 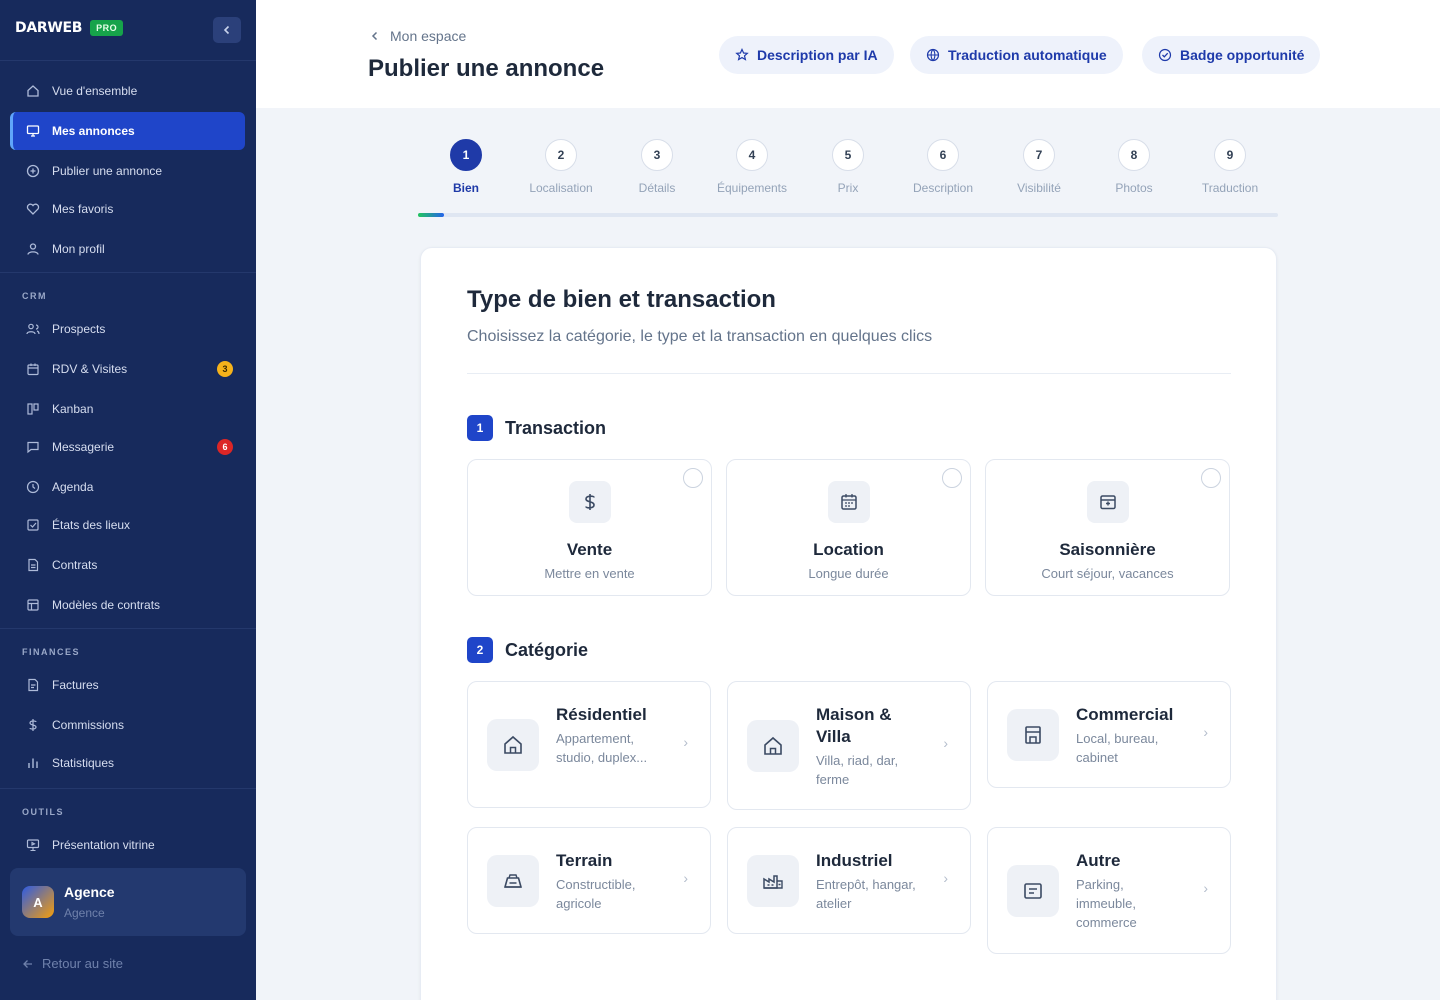 What do you see at coordinates (127, 329) in the screenshot?
I see `sidebar-item-prospects: Prospects` at bounding box center [127, 329].